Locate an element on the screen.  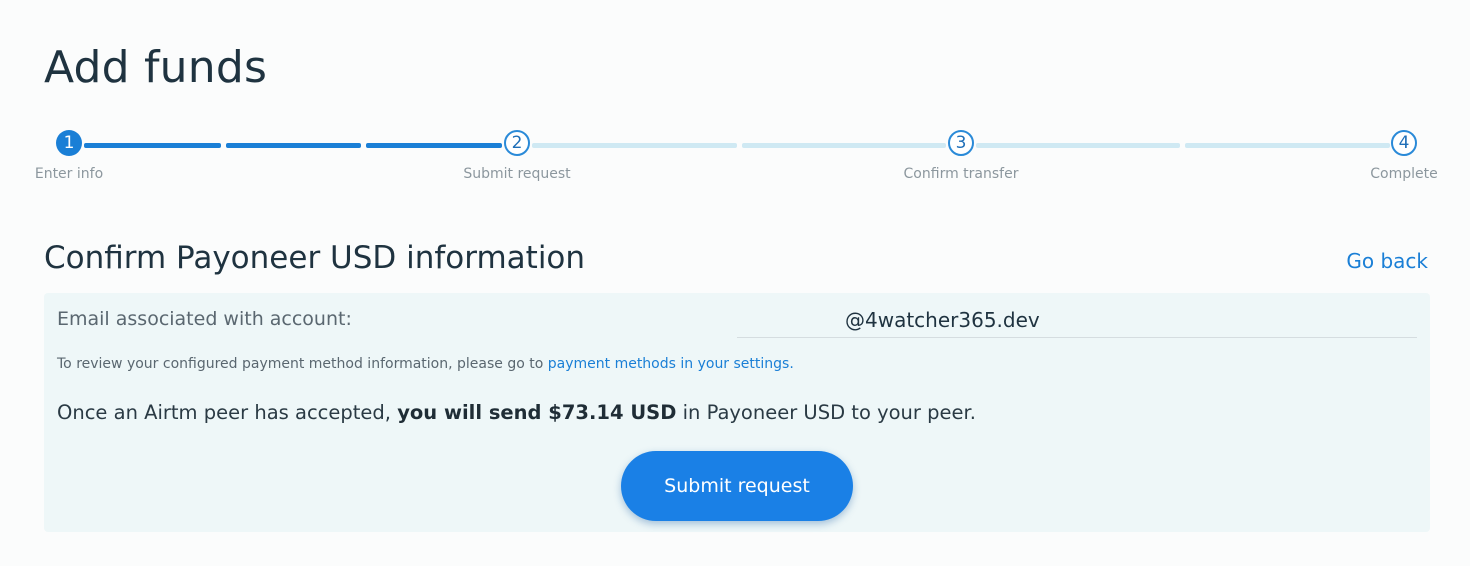
email-value: @4watcher365.dev is located at coordinates (942, 320).